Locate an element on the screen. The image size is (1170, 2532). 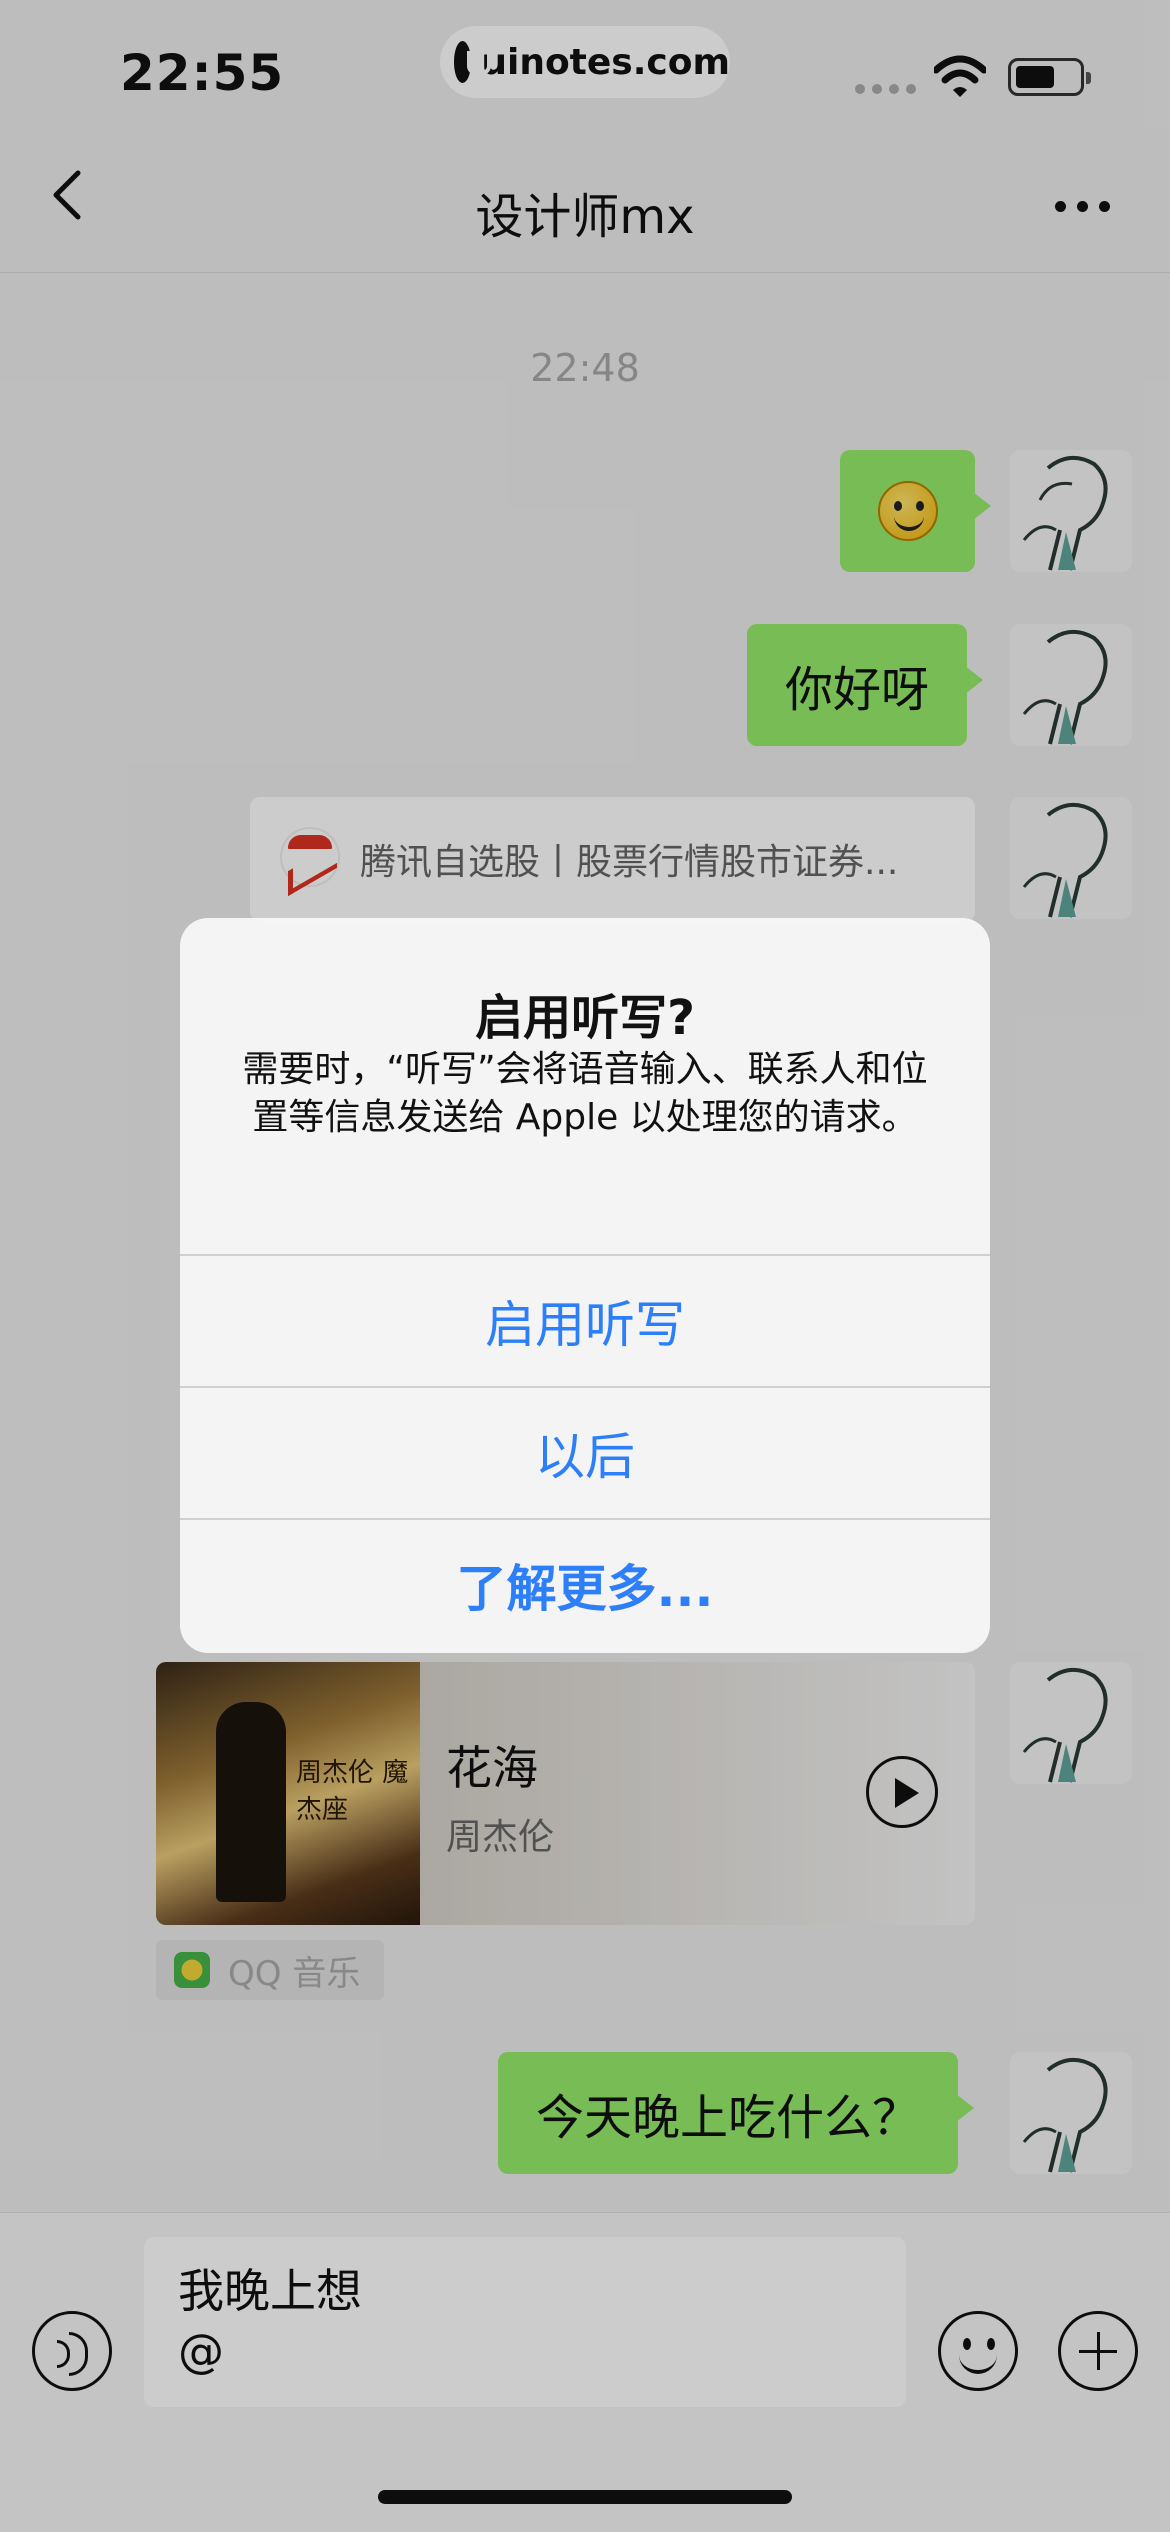
enable-dictation-button: 启用听写 is located at coordinates (585, 1320).